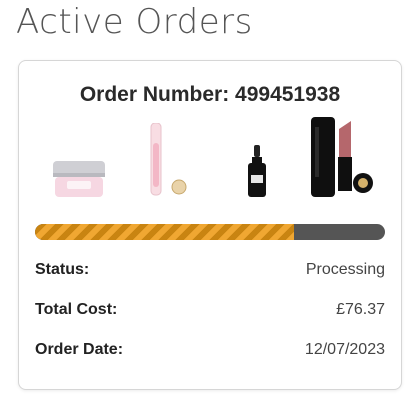  I want to click on order-number: Order Number: 499451938, so click(210, 94).